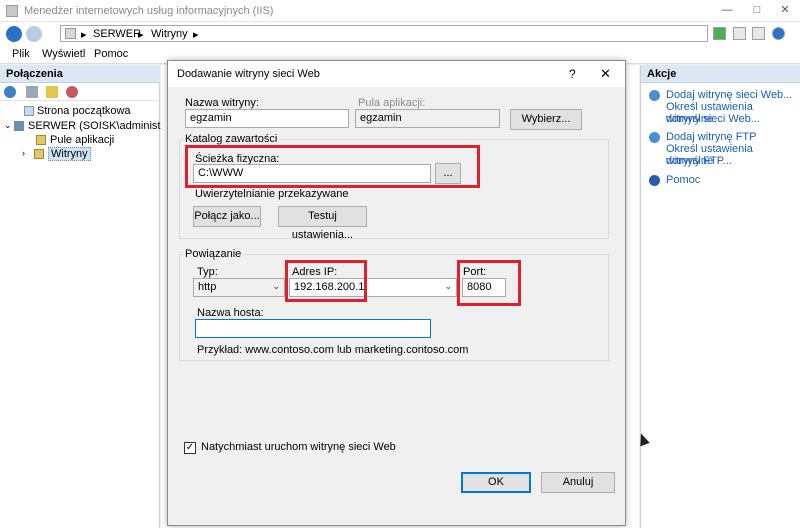 The width and height of the screenshot is (800, 528). Describe the element at coordinates (63, 54) in the screenshot. I see `menu-view: Wyświetl` at that location.